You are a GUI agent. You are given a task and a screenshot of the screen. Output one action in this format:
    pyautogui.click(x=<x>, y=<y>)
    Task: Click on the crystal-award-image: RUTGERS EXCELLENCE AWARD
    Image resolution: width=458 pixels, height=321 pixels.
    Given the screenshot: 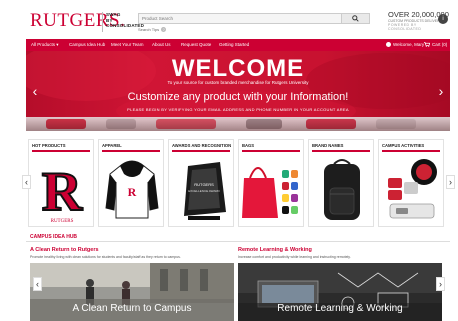 What is the action you would take?
    pyautogui.click(x=205, y=191)
    